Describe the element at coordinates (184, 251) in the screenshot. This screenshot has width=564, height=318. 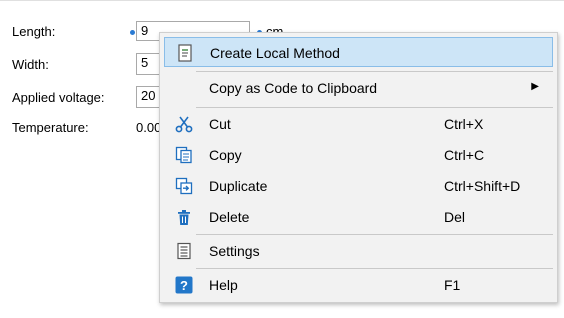
I see `settings-icon` at that location.